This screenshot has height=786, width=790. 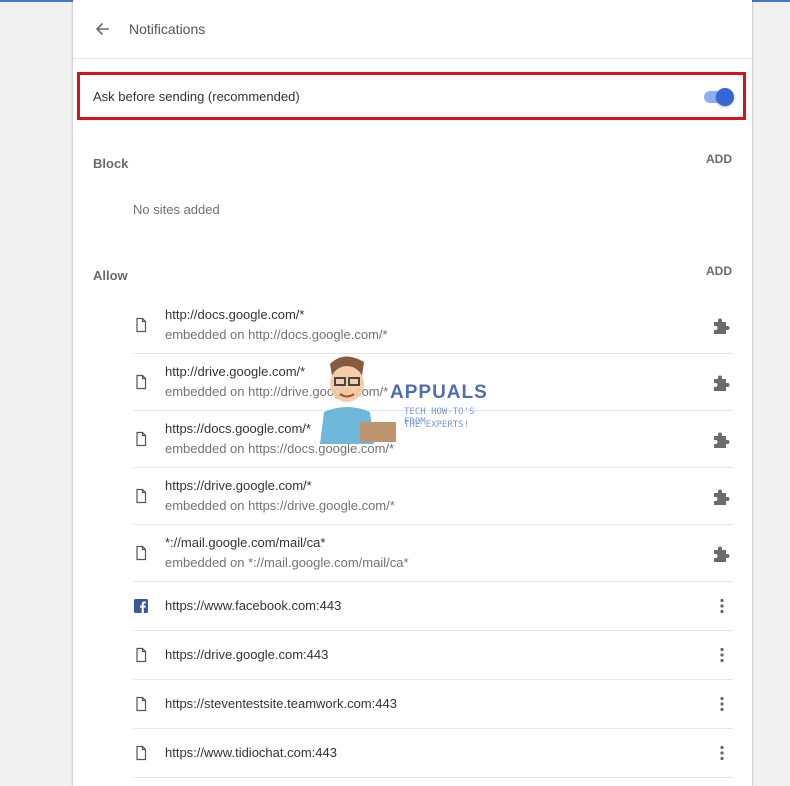 I want to click on watermark-brand: APPUALS, so click(x=439, y=392).